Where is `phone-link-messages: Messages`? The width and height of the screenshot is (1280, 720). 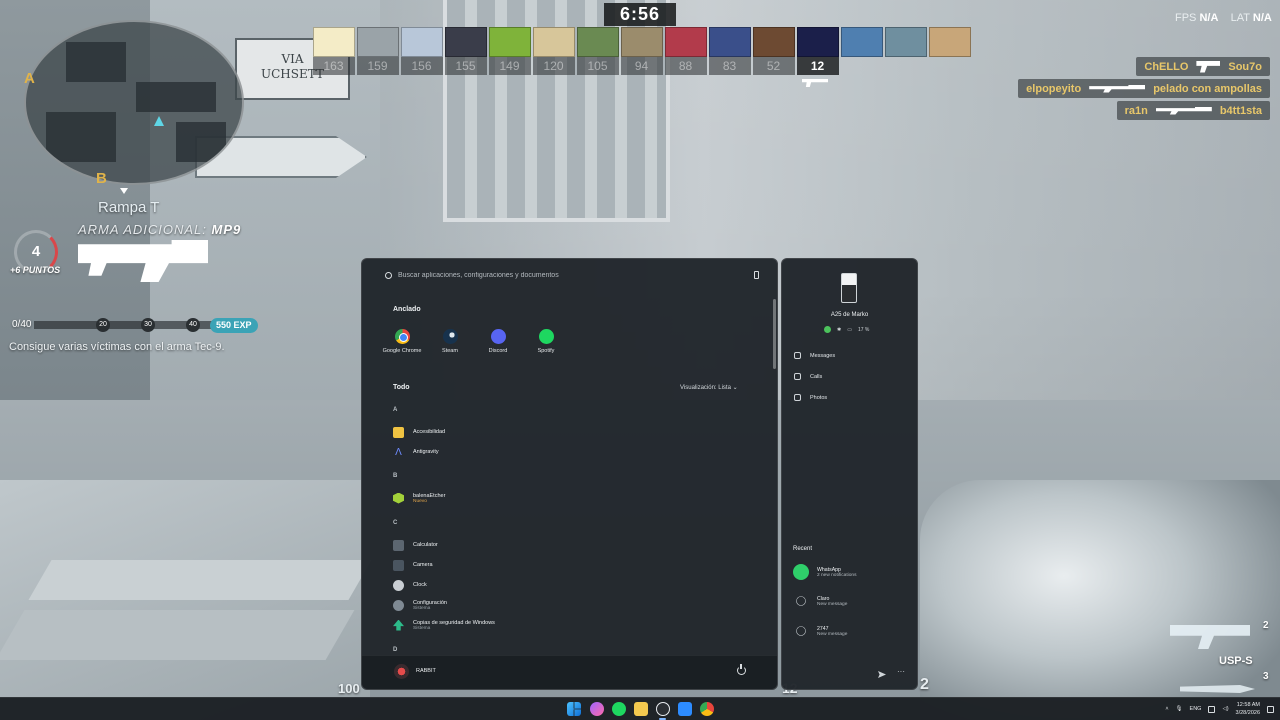 phone-link-messages: Messages is located at coordinates (814, 355).